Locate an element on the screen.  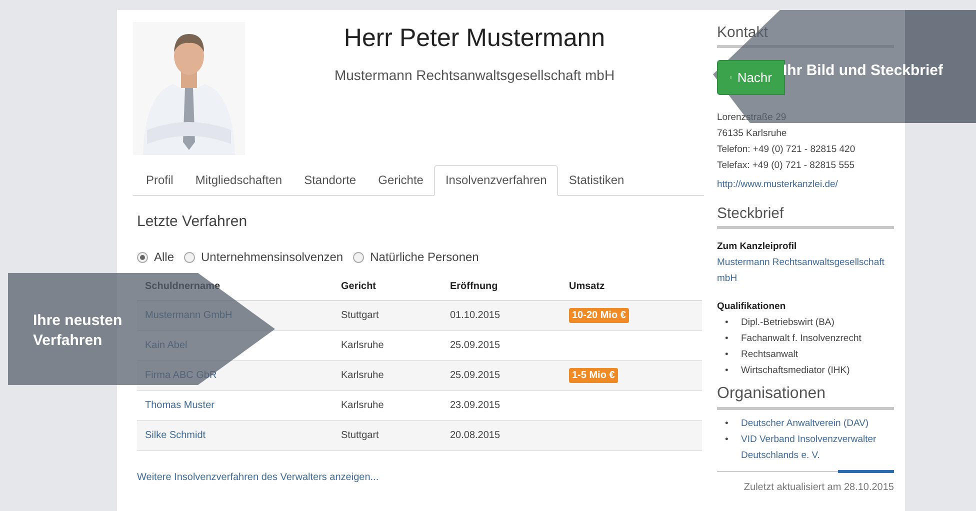
tab: Gerichte is located at coordinates (400, 180).